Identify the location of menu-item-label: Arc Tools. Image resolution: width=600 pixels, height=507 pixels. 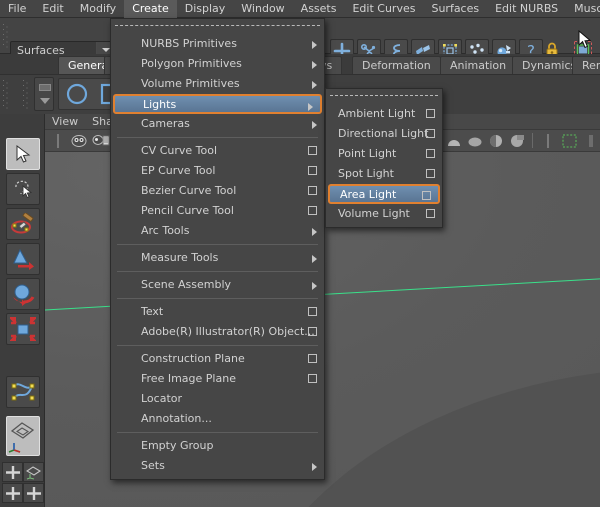
(165, 230).